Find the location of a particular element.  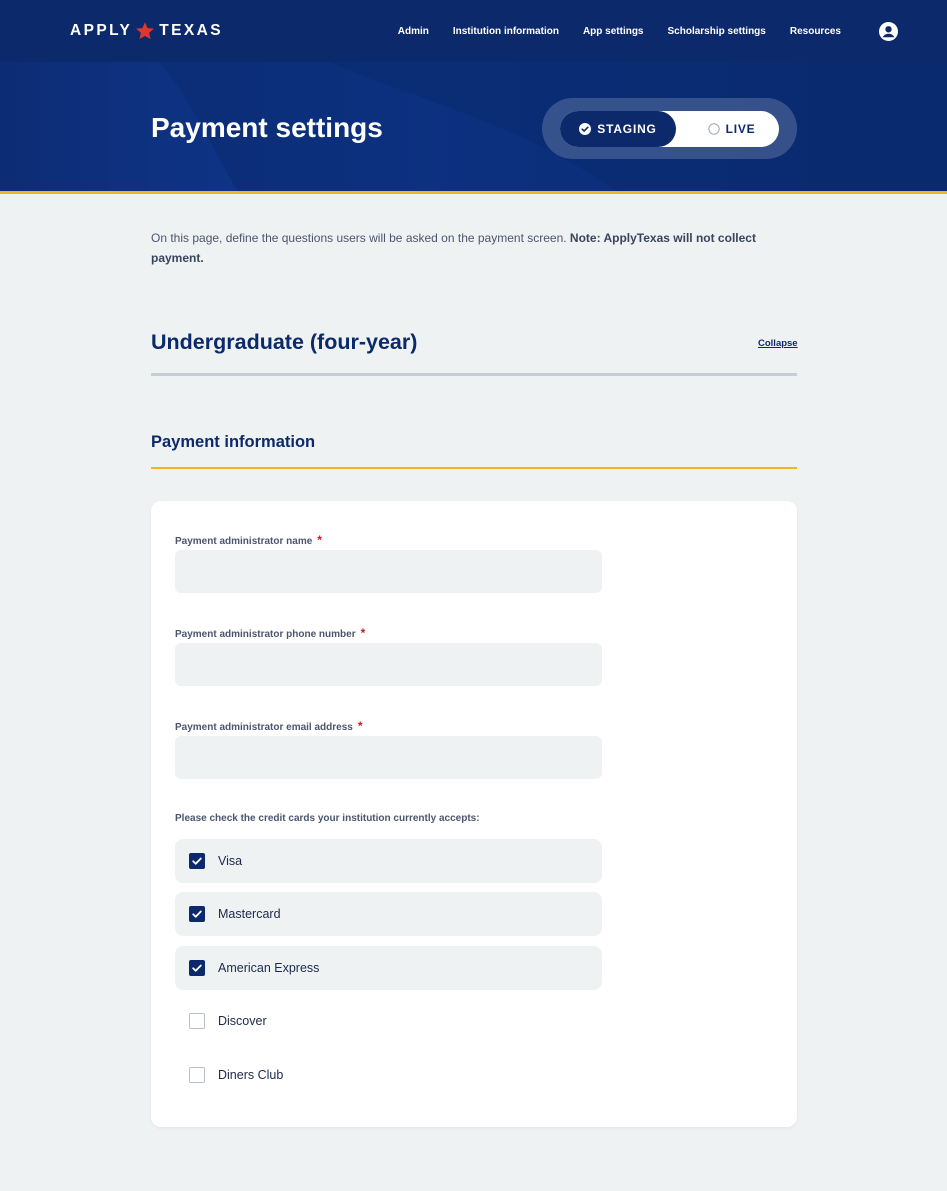

checkbox-visa is located at coordinates (197, 861).